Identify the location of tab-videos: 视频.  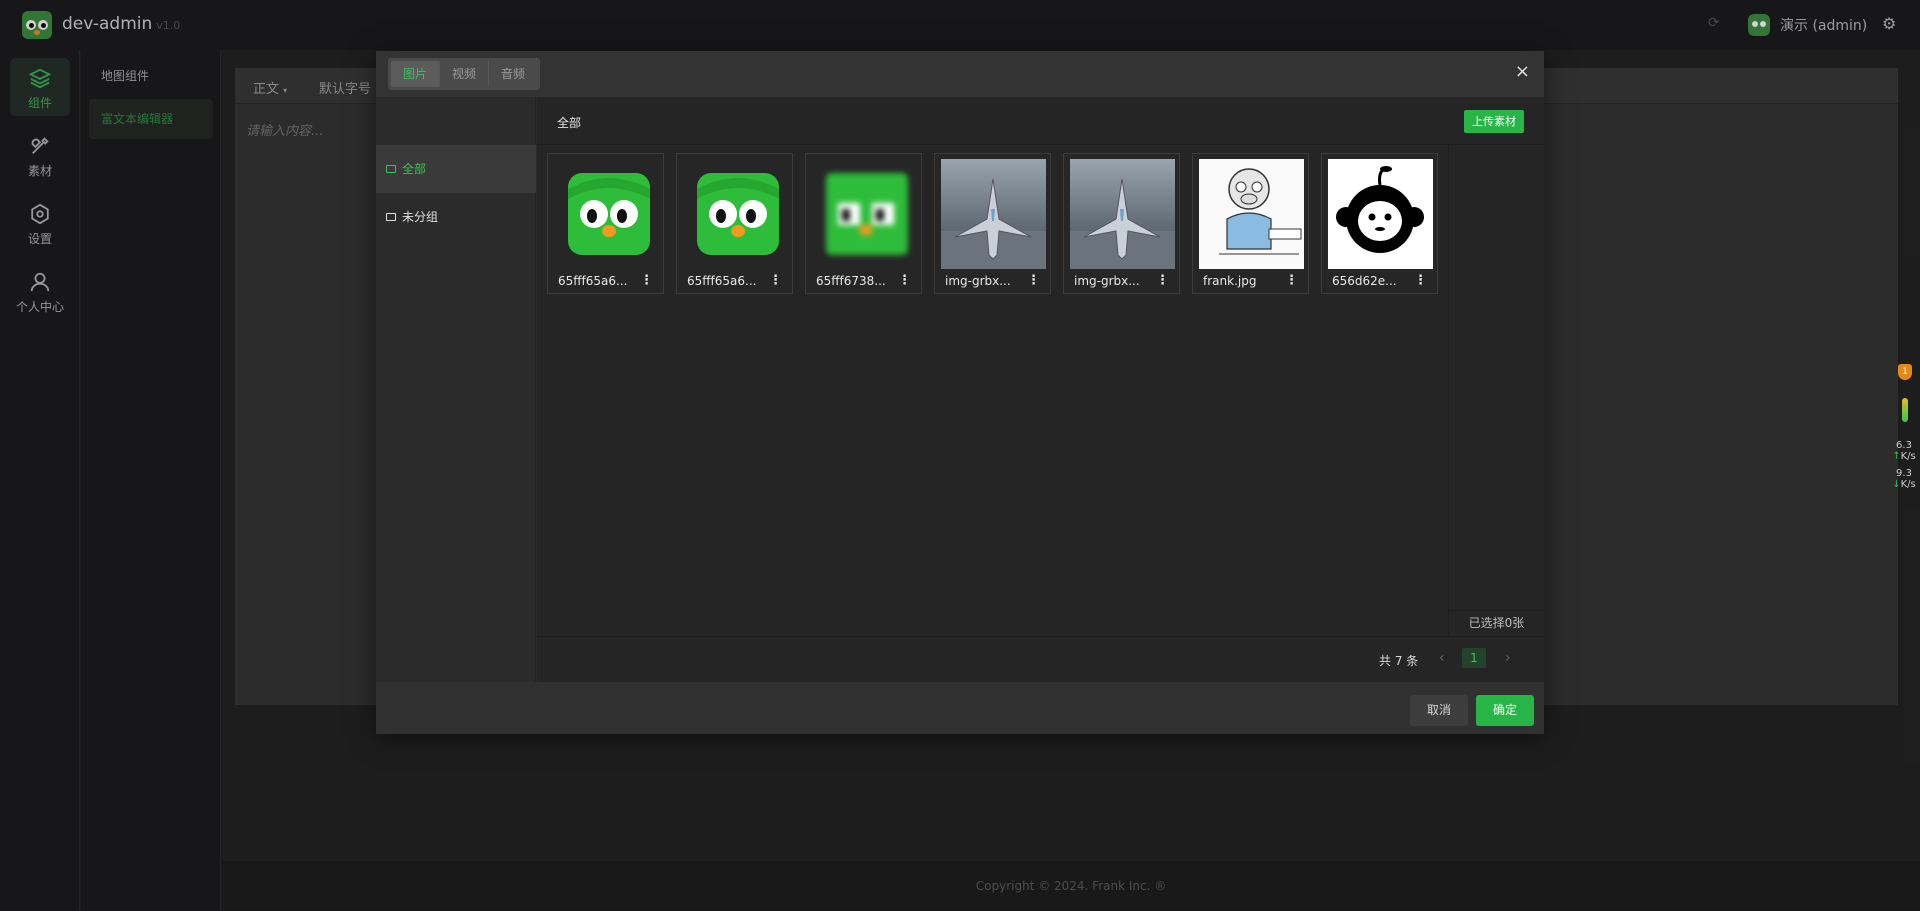
(465, 74).